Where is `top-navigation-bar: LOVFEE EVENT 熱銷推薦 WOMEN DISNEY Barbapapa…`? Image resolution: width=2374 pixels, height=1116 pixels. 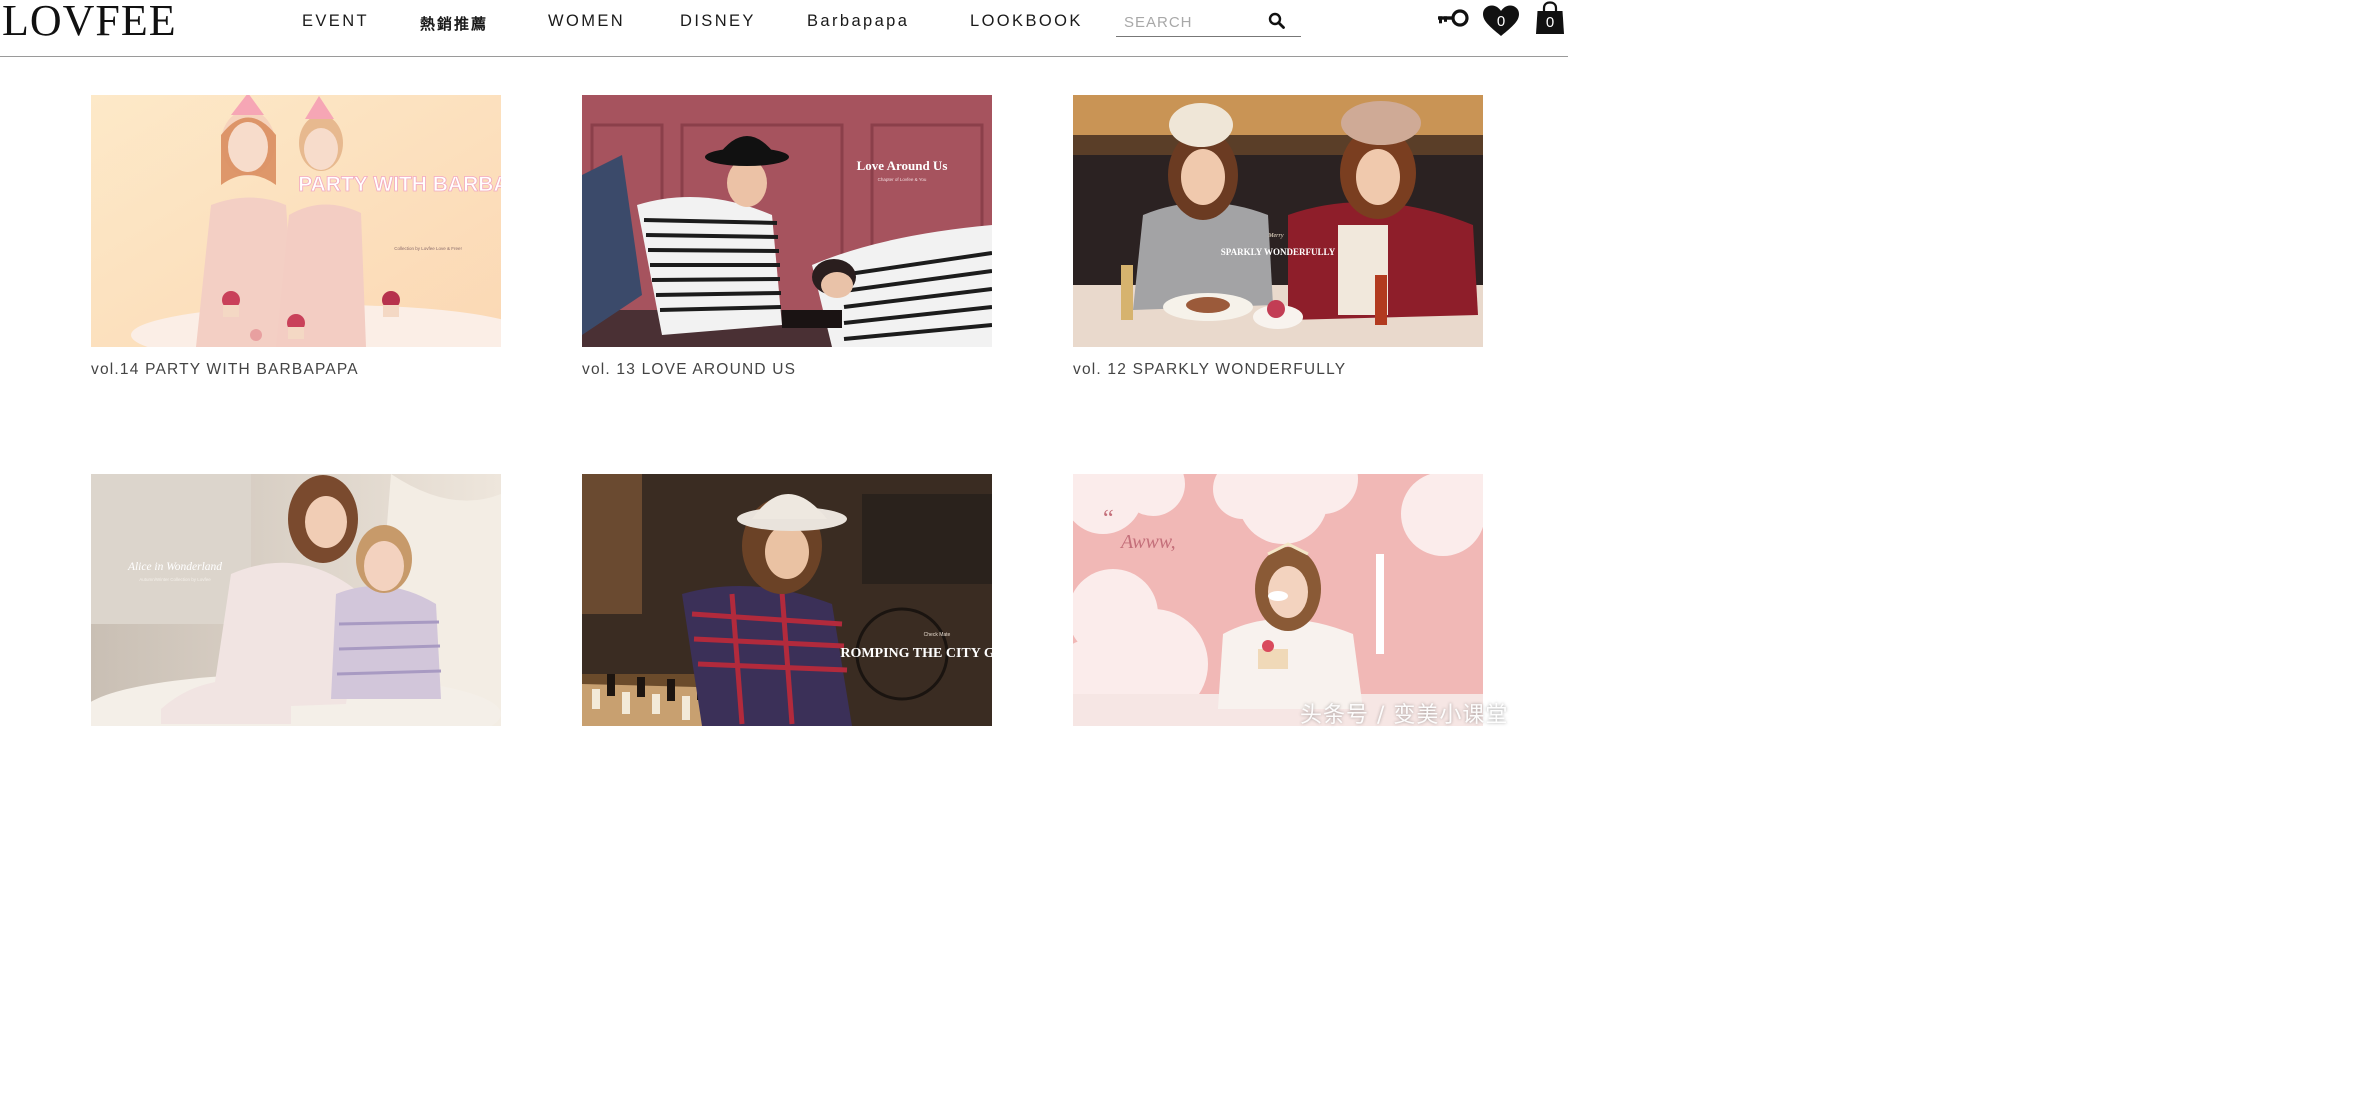
top-navigation-bar: LOVFEE EVENT 熱銷推薦 WOMEN DISNEY Barbapapa… is located at coordinates (784, 28).